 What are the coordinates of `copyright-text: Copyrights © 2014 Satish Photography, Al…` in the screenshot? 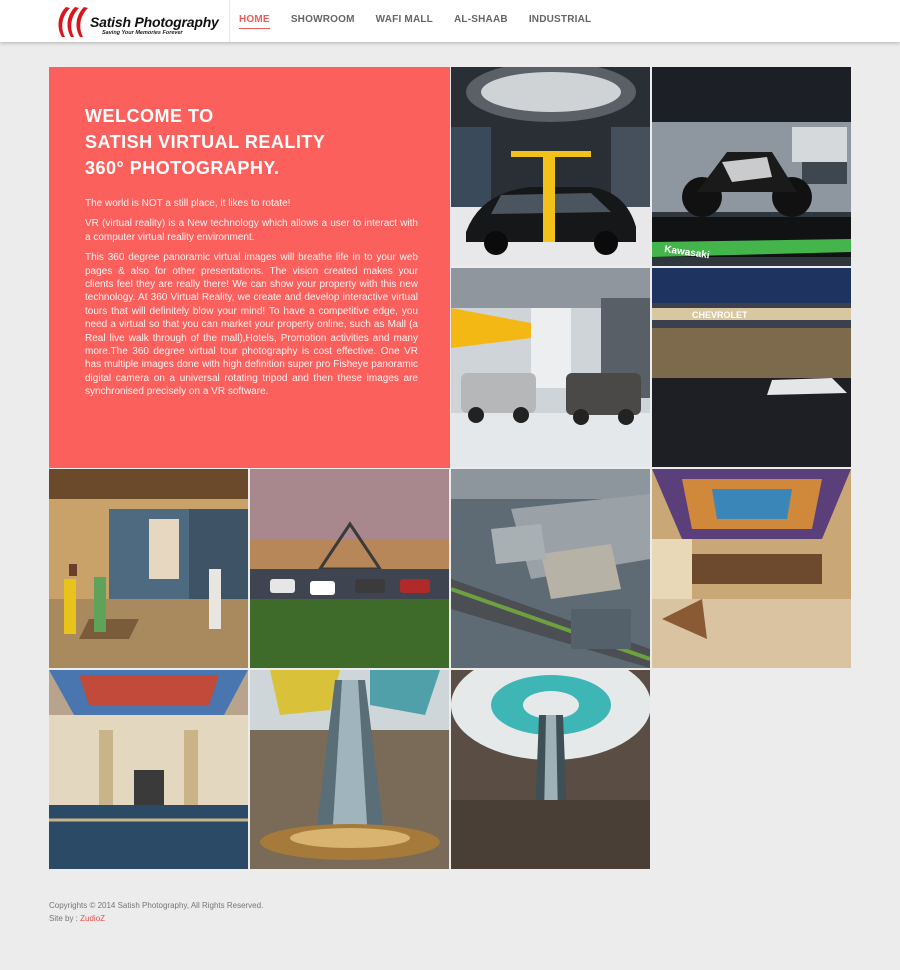 It's located at (156, 905).